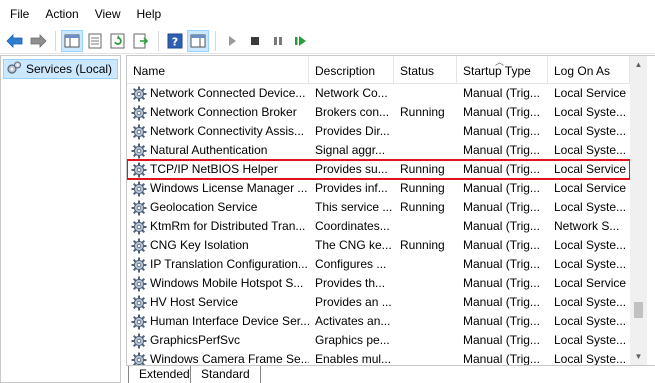 The height and width of the screenshot is (383, 655). Describe the element at coordinates (19, 14) in the screenshot. I see `menu-file: File` at that location.